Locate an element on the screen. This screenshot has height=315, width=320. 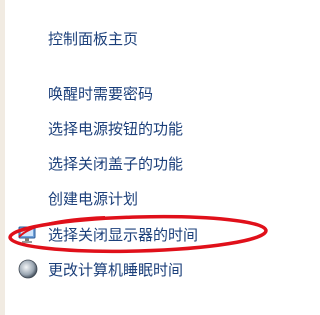
choose-display-off-time-link: 选择关闭显示器的时间 is located at coordinates (123, 235).